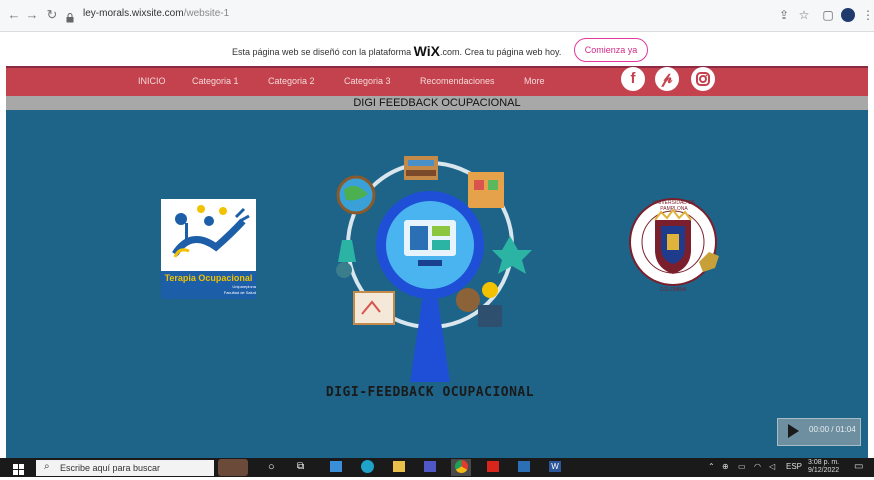 Image resolution: width=874 pixels, height=480 pixels. What do you see at coordinates (206, 13) in the screenshot?
I see `url-path: /website-1` at bounding box center [206, 13].